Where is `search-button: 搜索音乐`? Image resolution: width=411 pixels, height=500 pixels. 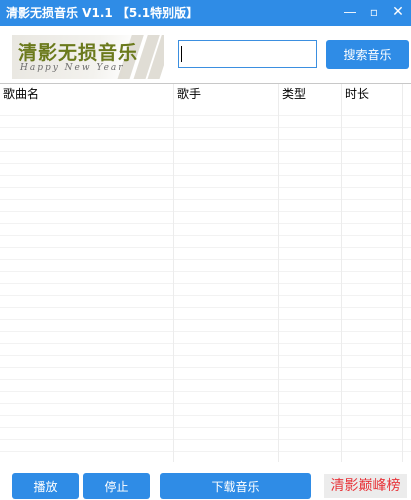
search-button: 搜索音乐 is located at coordinates (367, 54).